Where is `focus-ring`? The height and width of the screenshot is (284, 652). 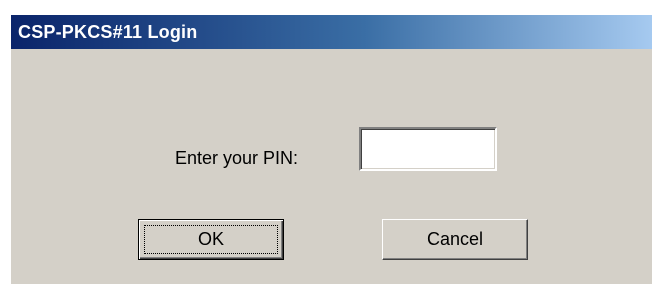
focus-ring is located at coordinates (211, 239).